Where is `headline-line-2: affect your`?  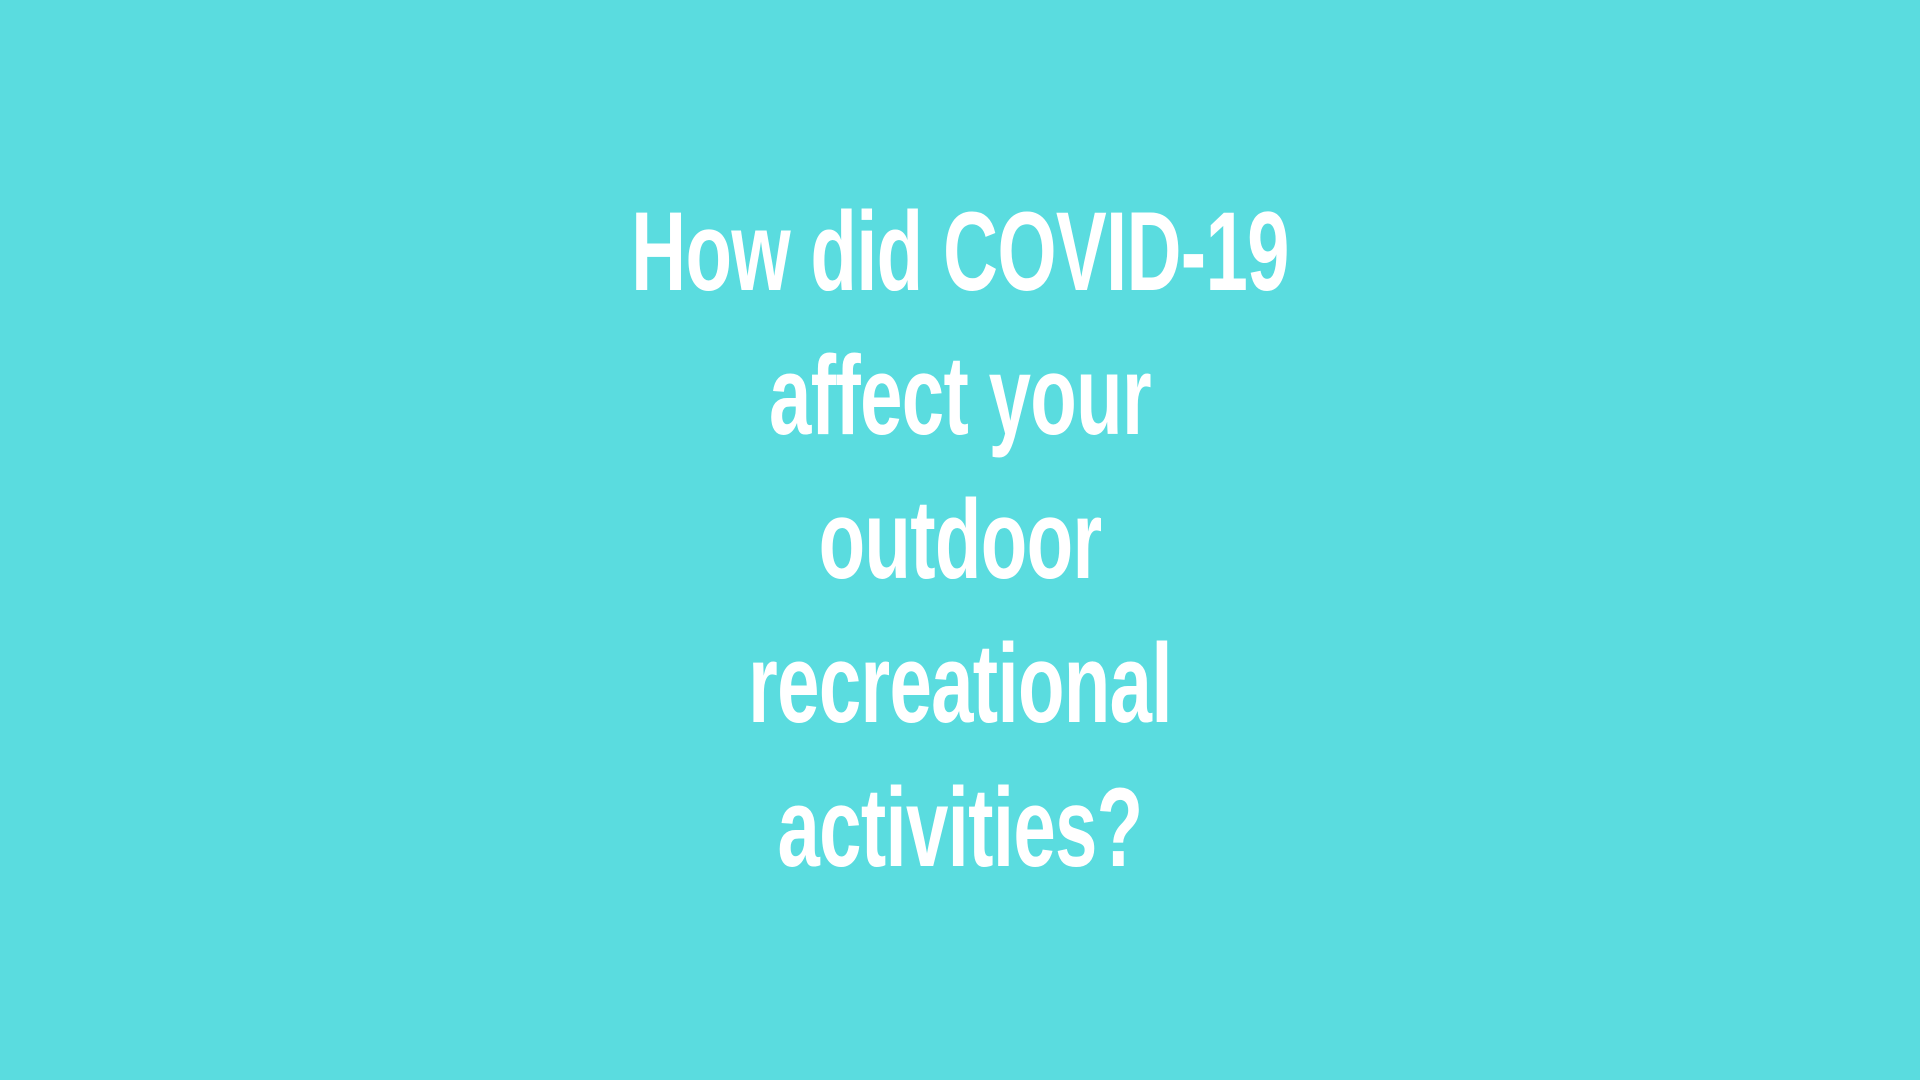 headline-line-2: affect your is located at coordinates (960, 395).